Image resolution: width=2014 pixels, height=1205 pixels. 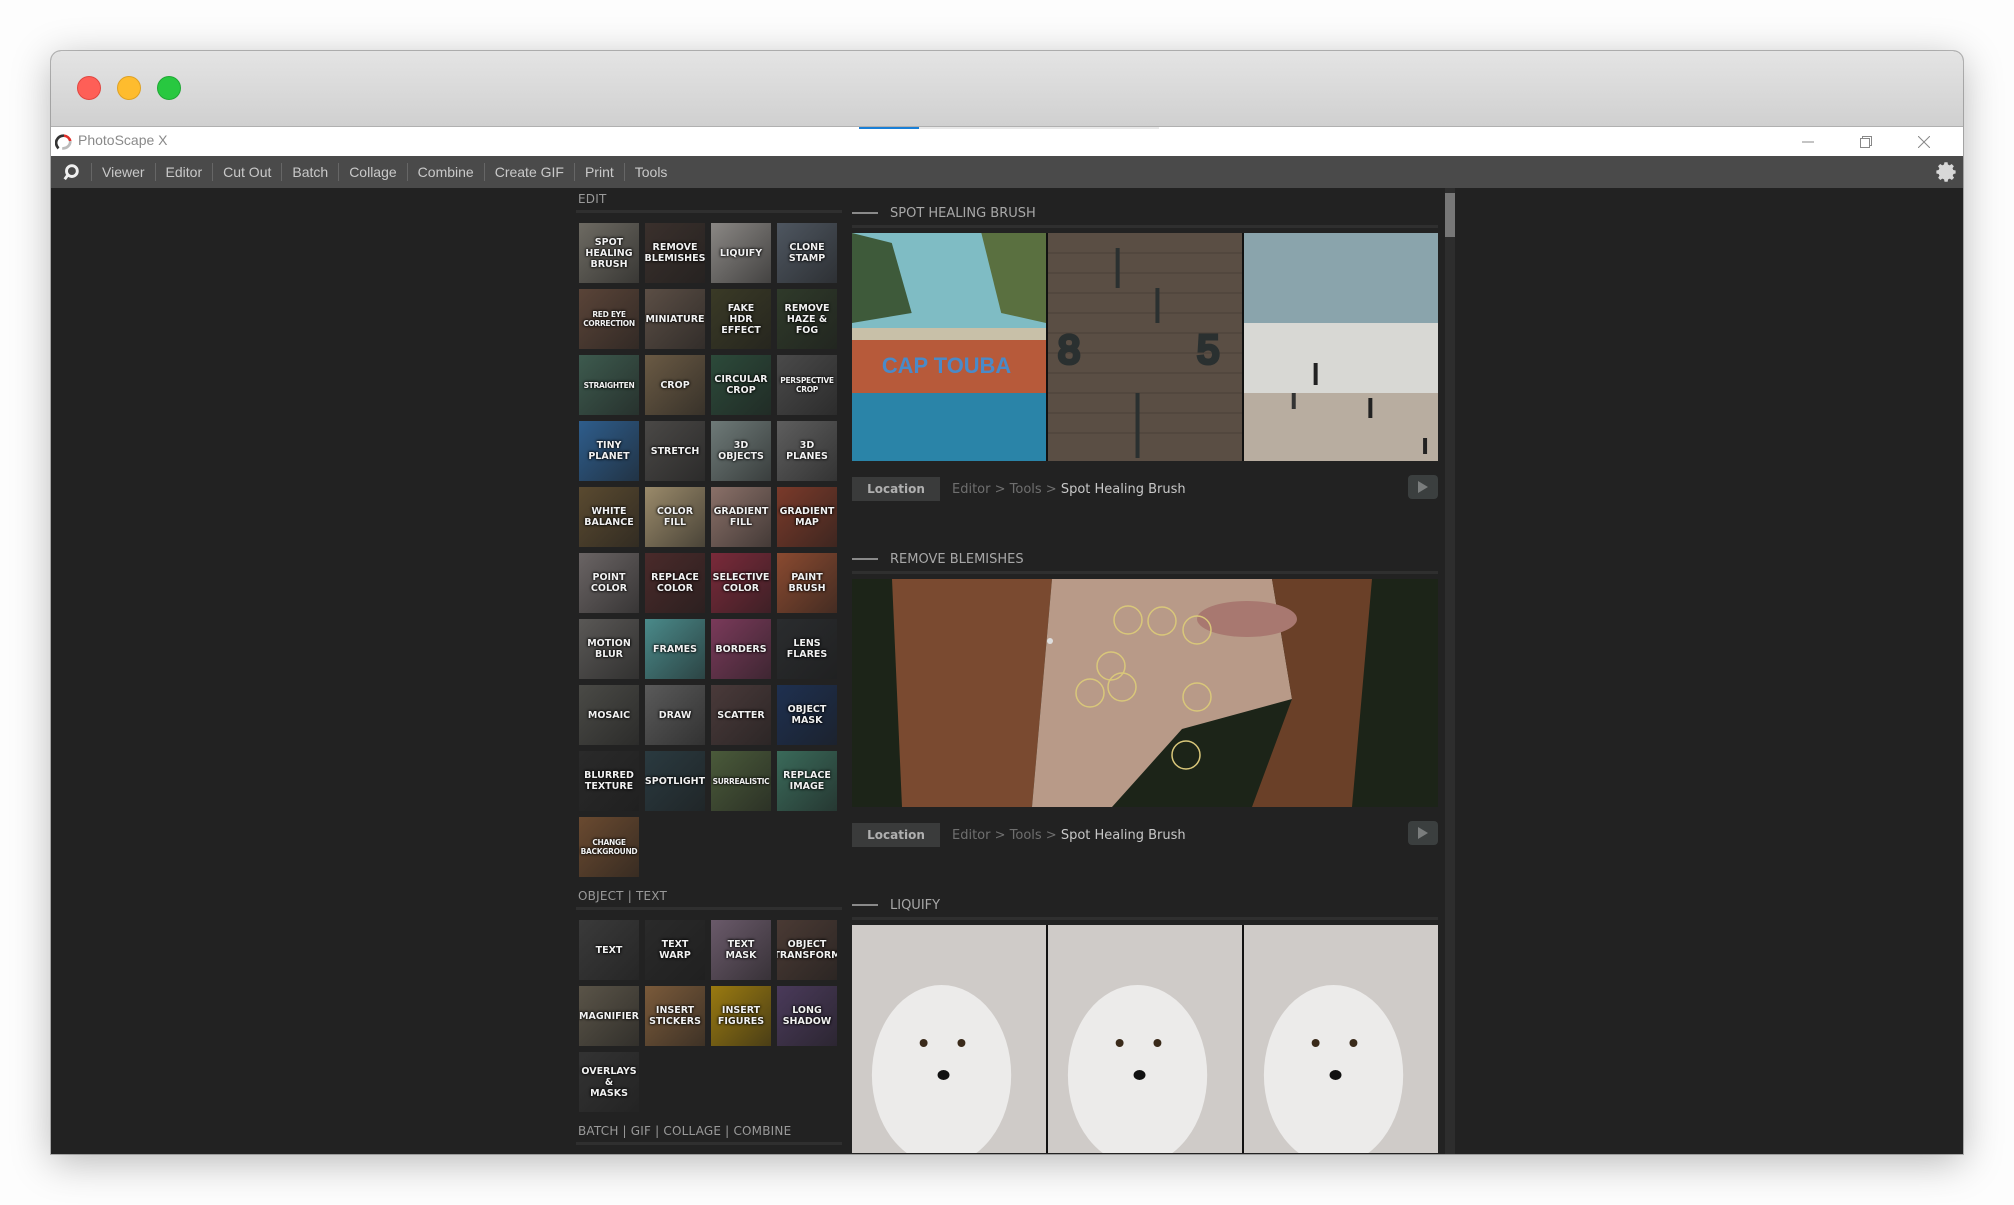 I want to click on loading-indicator, so click(x=889, y=128).